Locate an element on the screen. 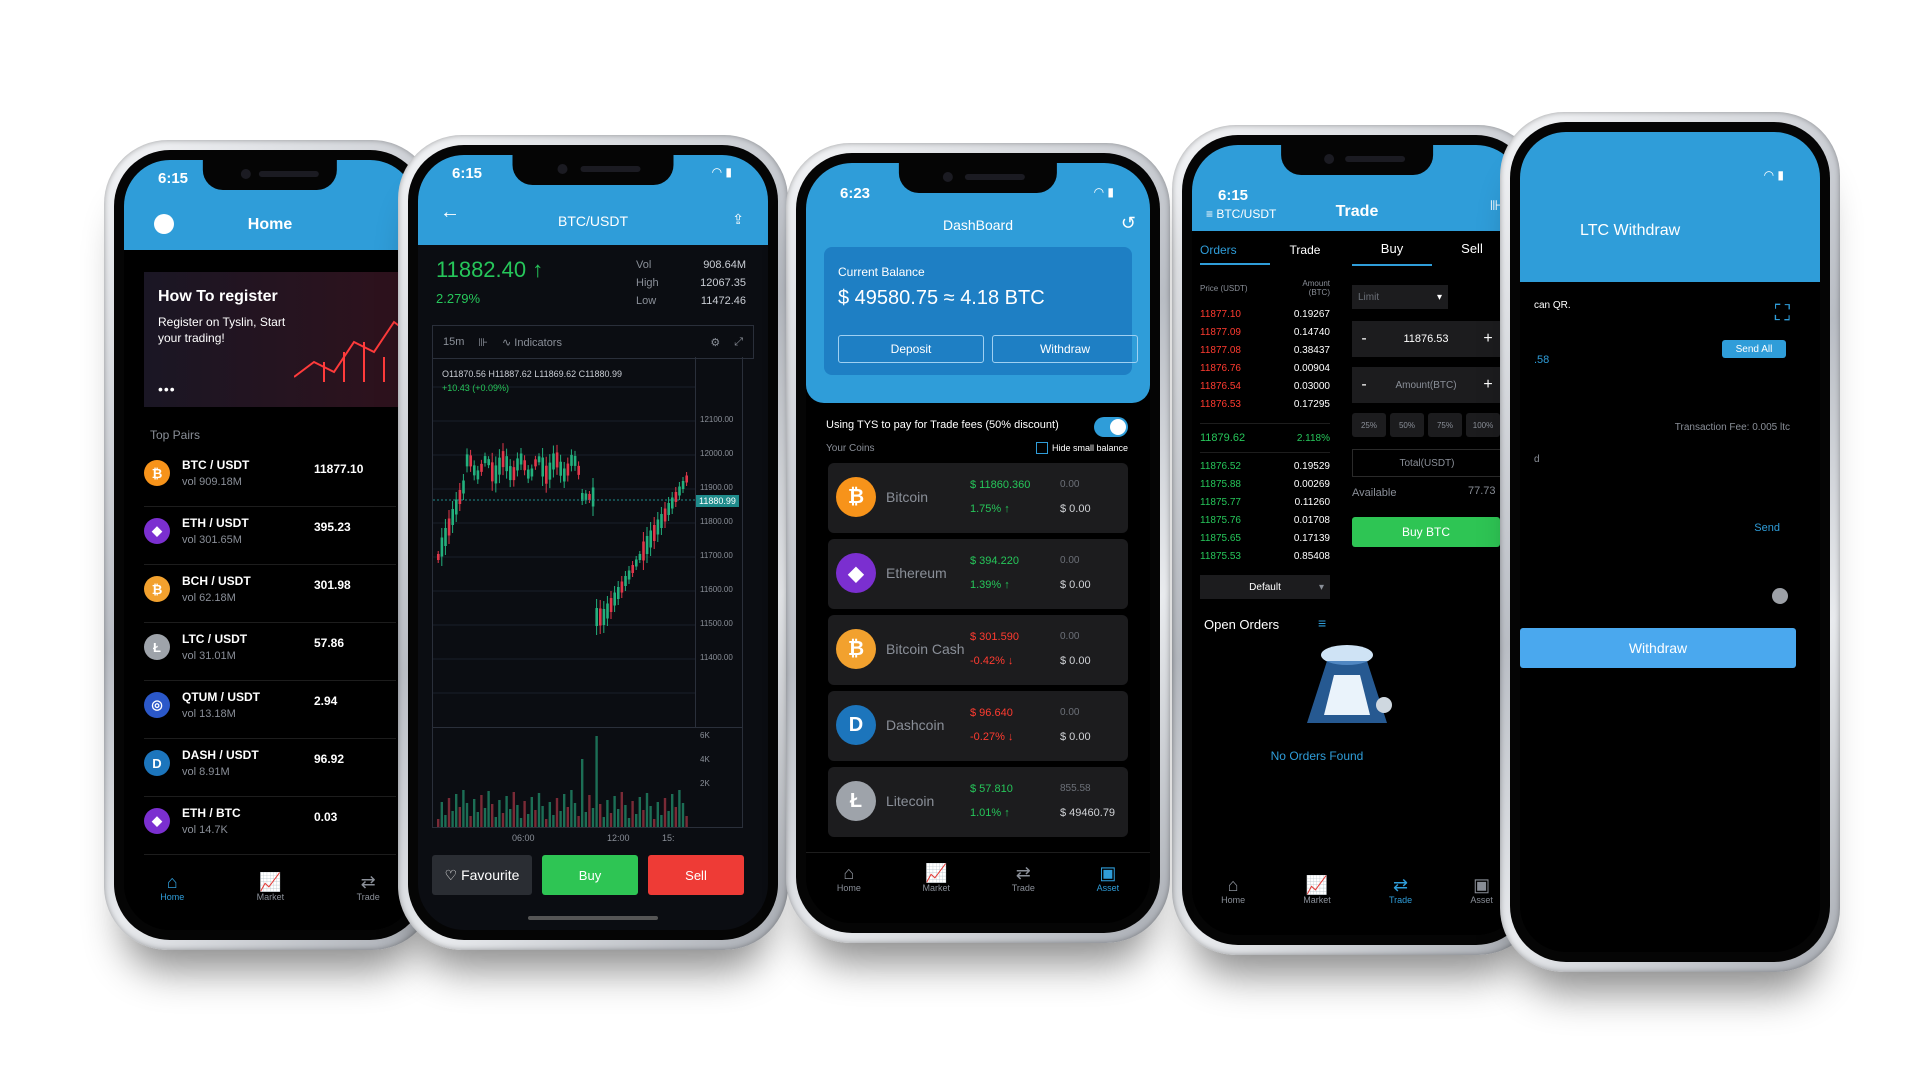 The image size is (1920, 1080). amount-input: Amount(BTC) is located at coordinates (1426, 385).